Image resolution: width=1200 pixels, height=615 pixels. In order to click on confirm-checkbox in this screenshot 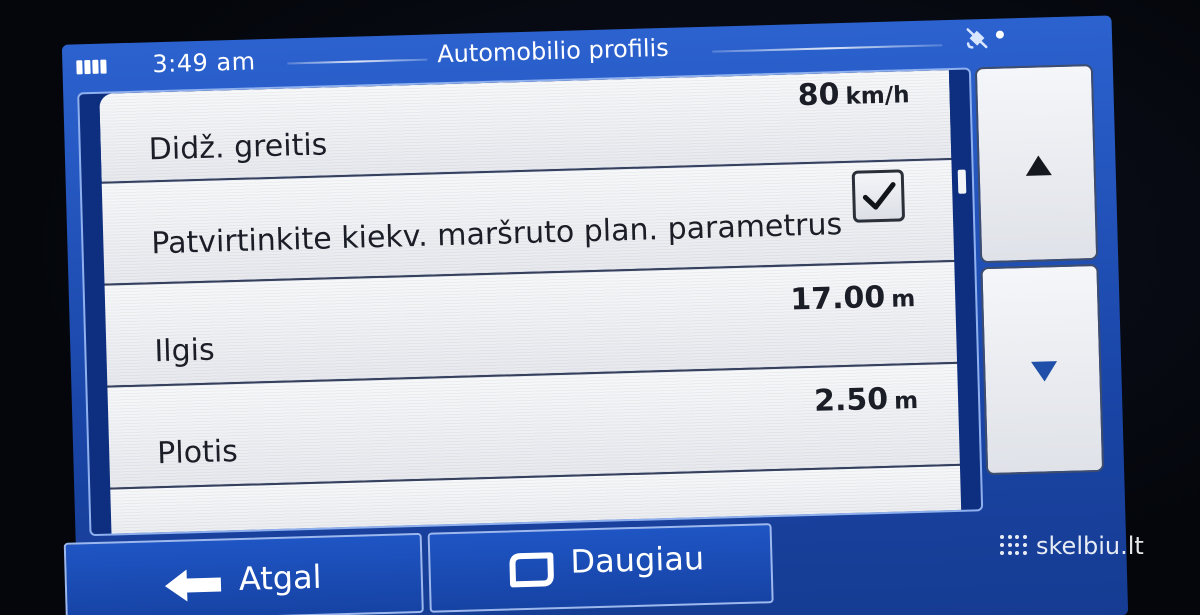, I will do `click(878, 196)`.